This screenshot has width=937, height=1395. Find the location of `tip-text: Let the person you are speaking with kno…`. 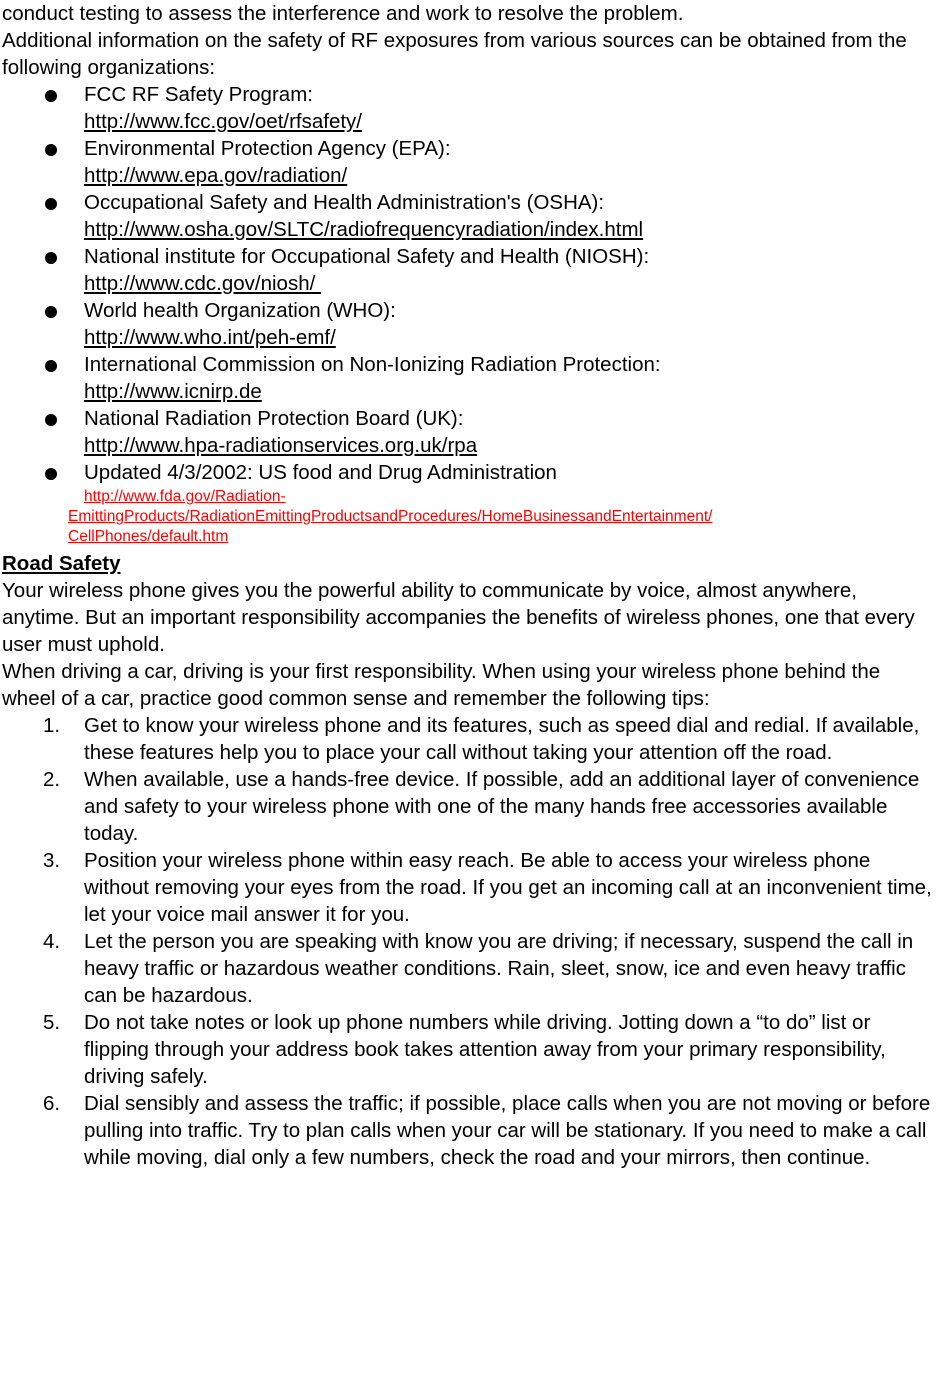

tip-text: Let the person you are speaking with kno… is located at coordinates (499, 968).